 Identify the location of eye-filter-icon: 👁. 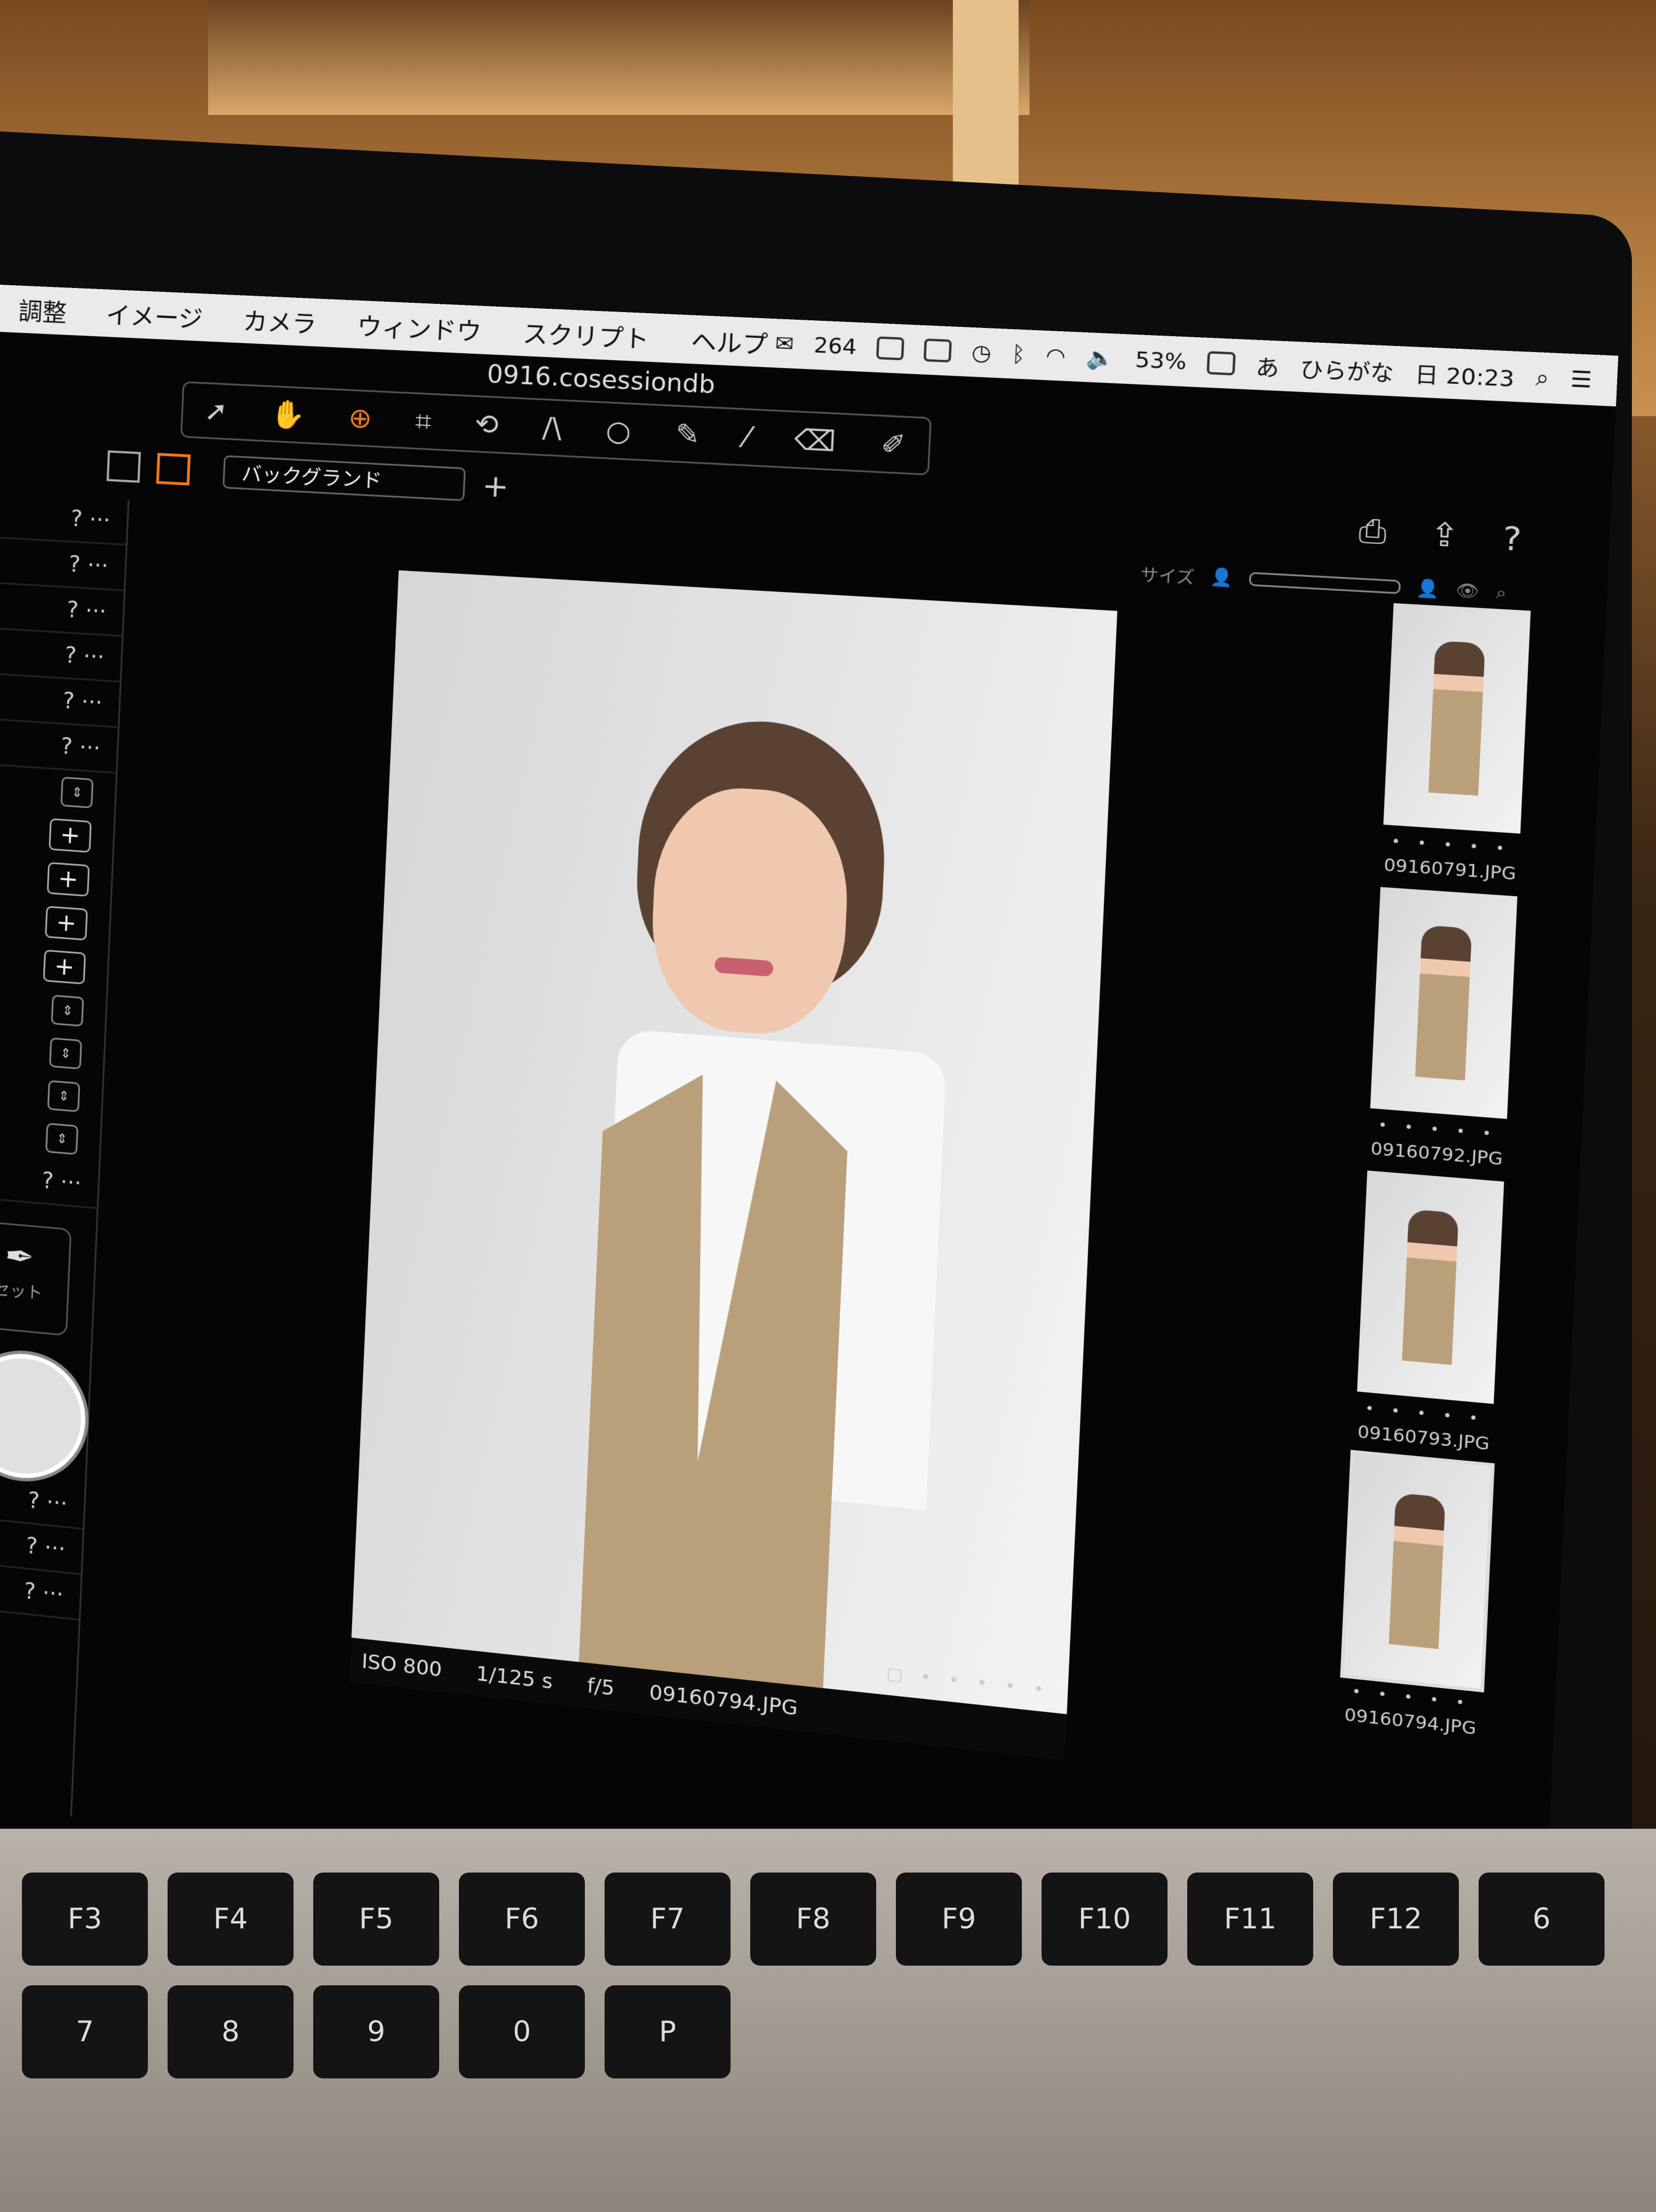
(1468, 591).